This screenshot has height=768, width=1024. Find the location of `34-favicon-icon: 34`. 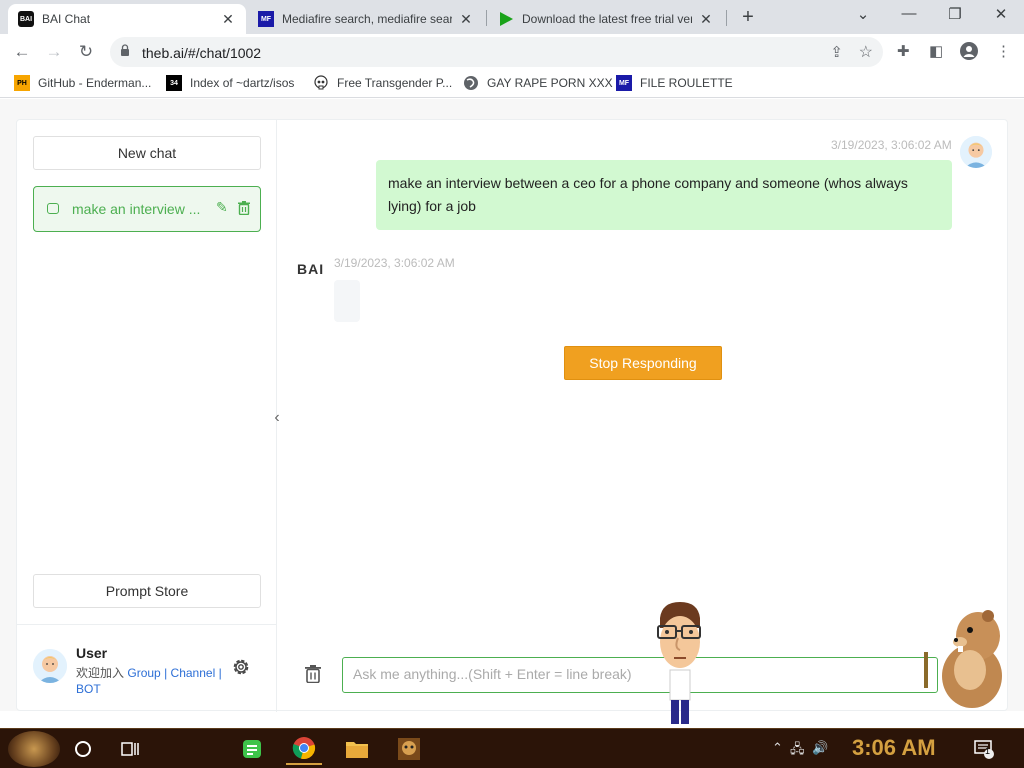

34-favicon-icon: 34 is located at coordinates (174, 83).